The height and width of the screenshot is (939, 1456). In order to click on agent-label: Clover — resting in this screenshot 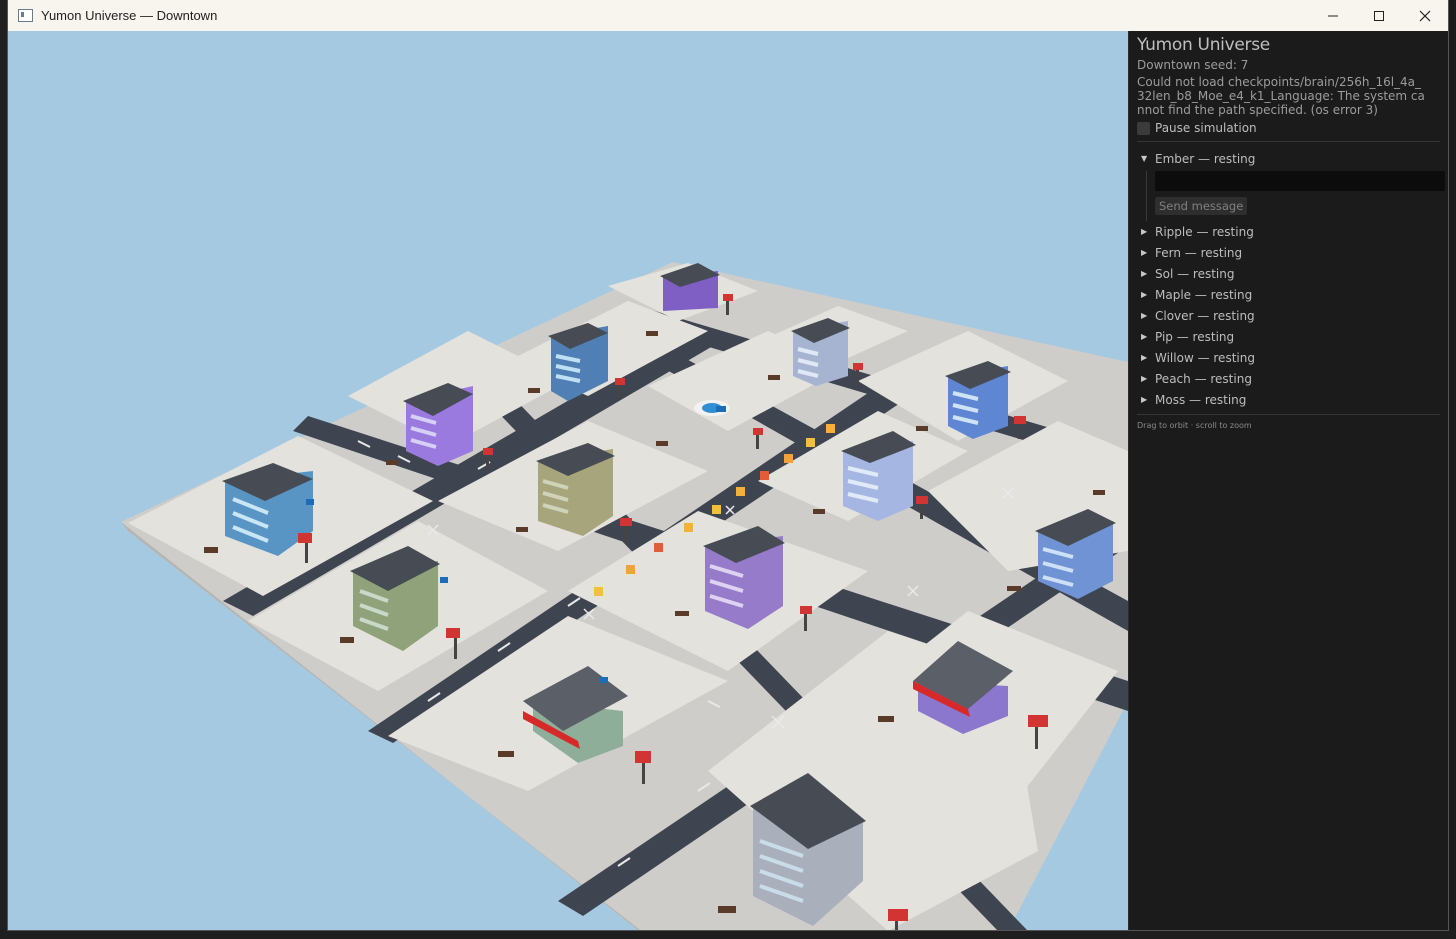, I will do `click(1205, 316)`.